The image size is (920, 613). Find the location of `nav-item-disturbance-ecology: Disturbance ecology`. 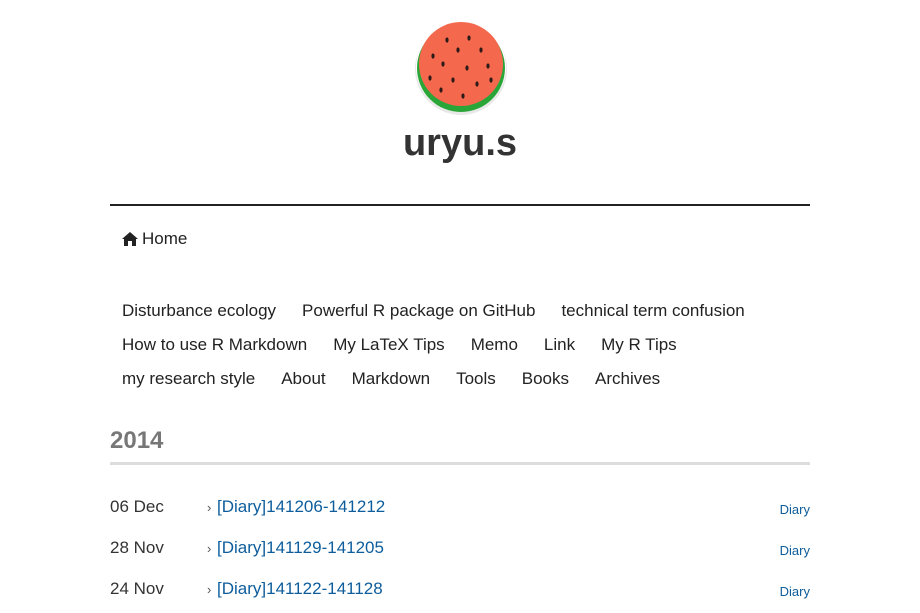

nav-item-disturbance-ecology: Disturbance ecology is located at coordinates (199, 311).